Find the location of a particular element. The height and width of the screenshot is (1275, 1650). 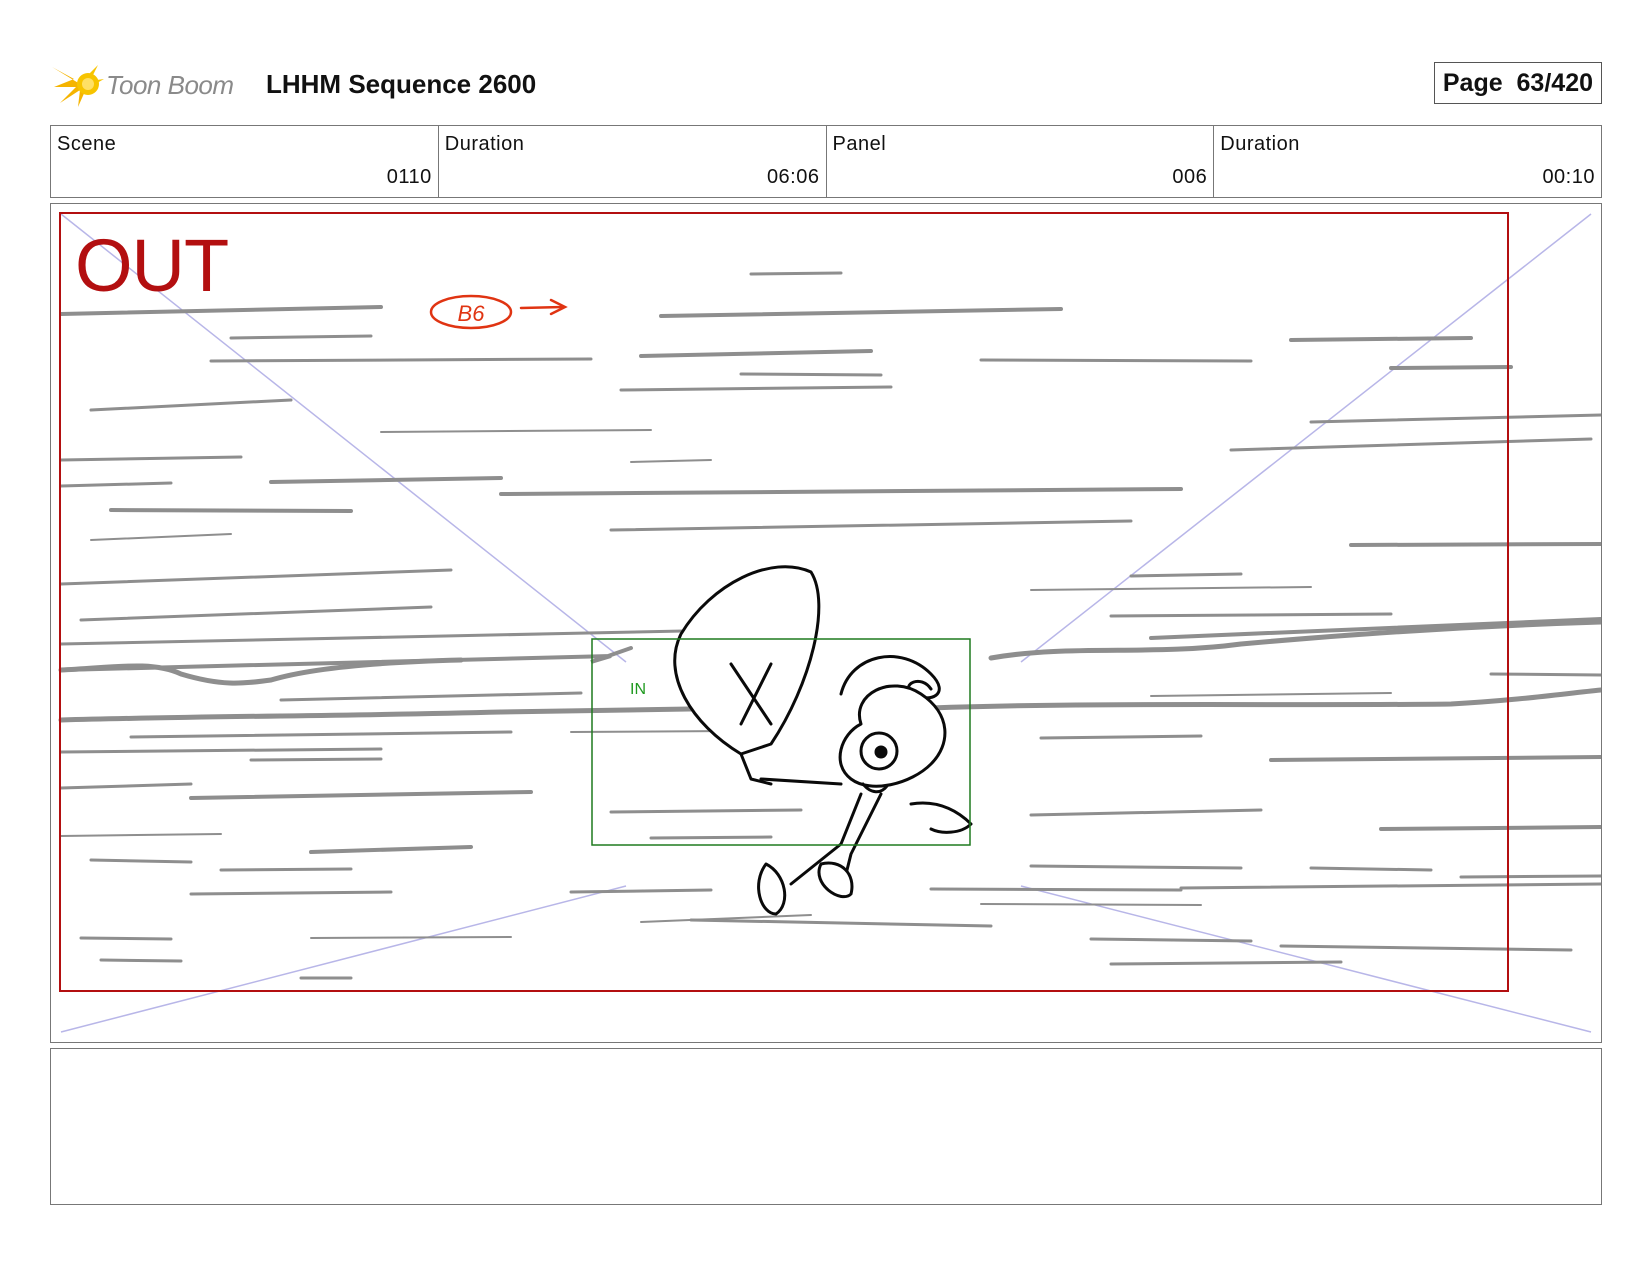

scene-duration-value: 06:06 is located at coordinates (793, 177).